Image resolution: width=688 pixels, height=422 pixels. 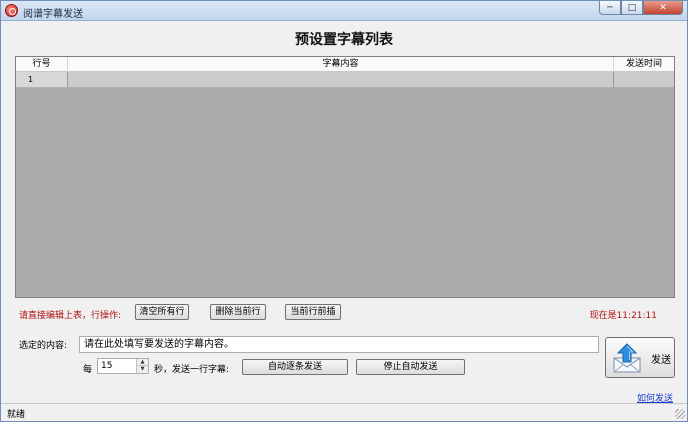 What do you see at coordinates (663, 8) in the screenshot?
I see `close-button: ✕` at bounding box center [663, 8].